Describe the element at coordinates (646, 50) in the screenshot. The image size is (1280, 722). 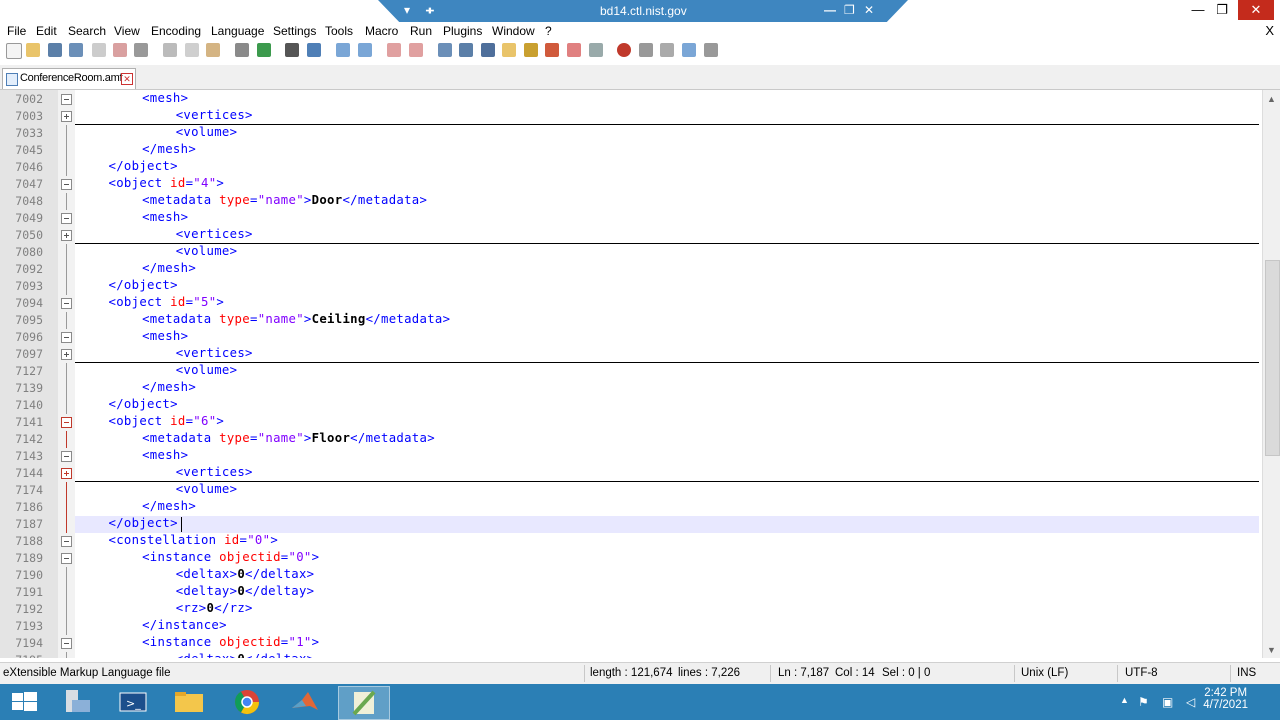
I see `stop-macro-icon` at that location.